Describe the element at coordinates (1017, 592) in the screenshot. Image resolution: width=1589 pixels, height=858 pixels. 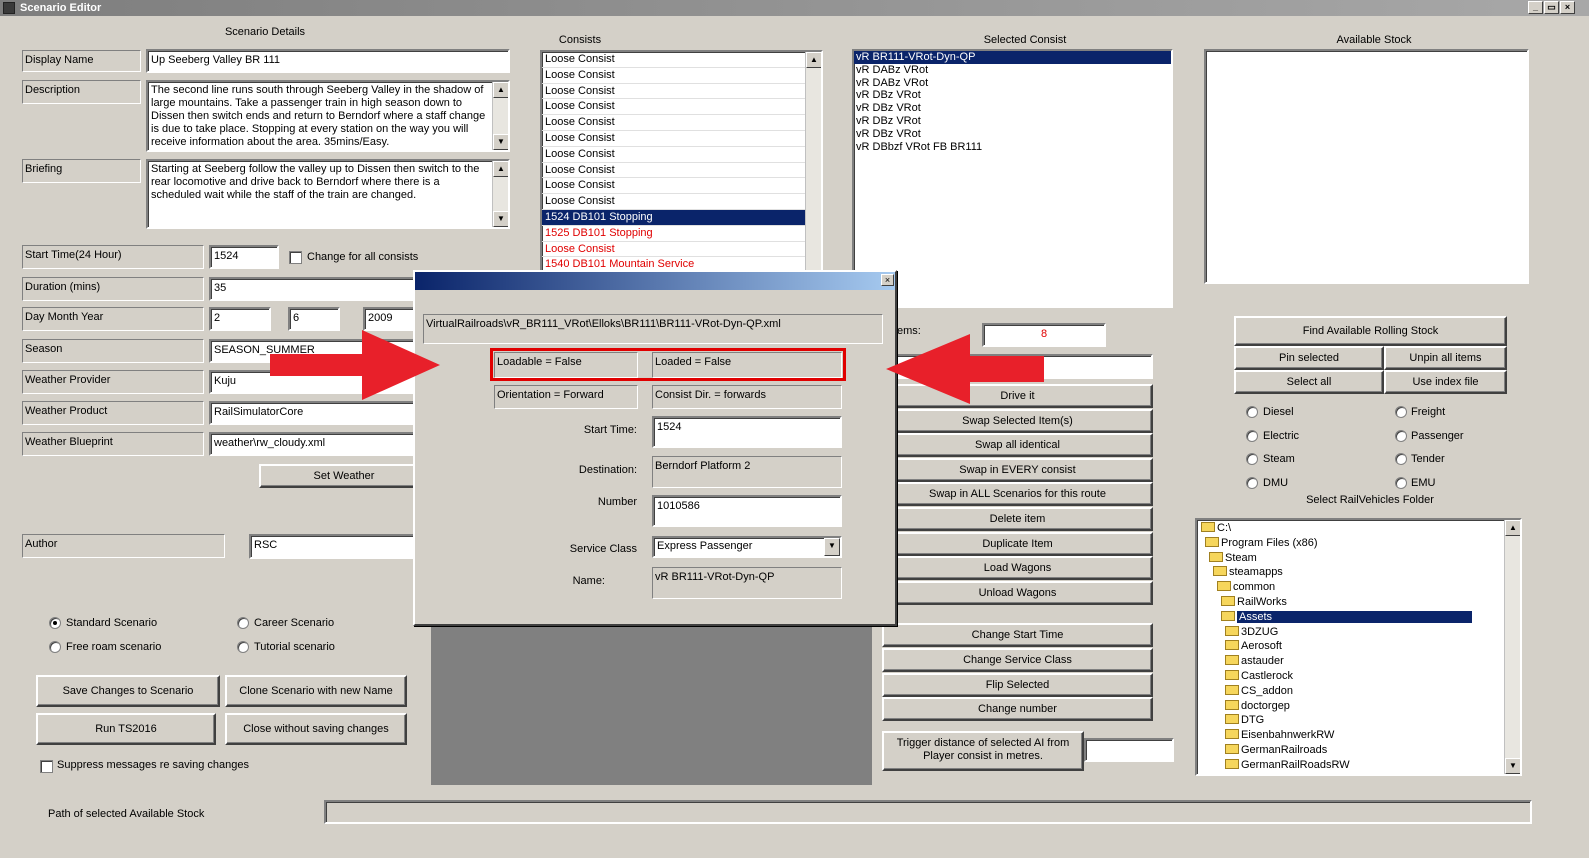
I see `consist-action-button: Unload Wagons` at that location.